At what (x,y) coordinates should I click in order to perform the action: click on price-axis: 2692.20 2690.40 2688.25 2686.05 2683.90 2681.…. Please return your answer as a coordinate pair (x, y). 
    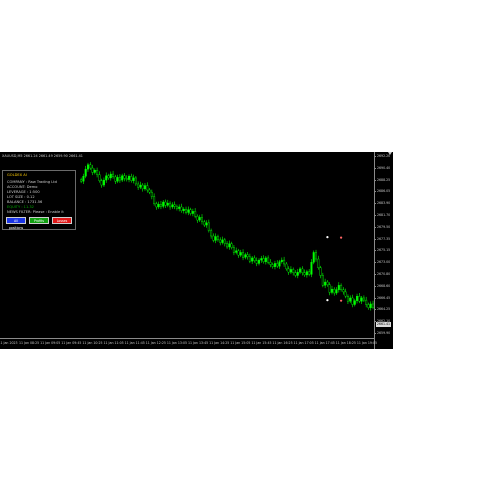
    Looking at the image, I should click on (383, 250).